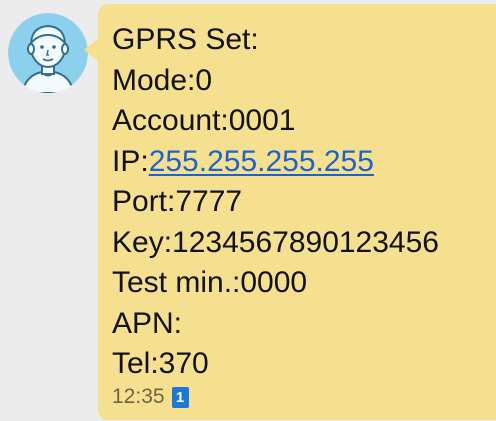  What do you see at coordinates (210, 282) in the screenshot?
I see `message-line-test-min: Test min.:0000` at bounding box center [210, 282].